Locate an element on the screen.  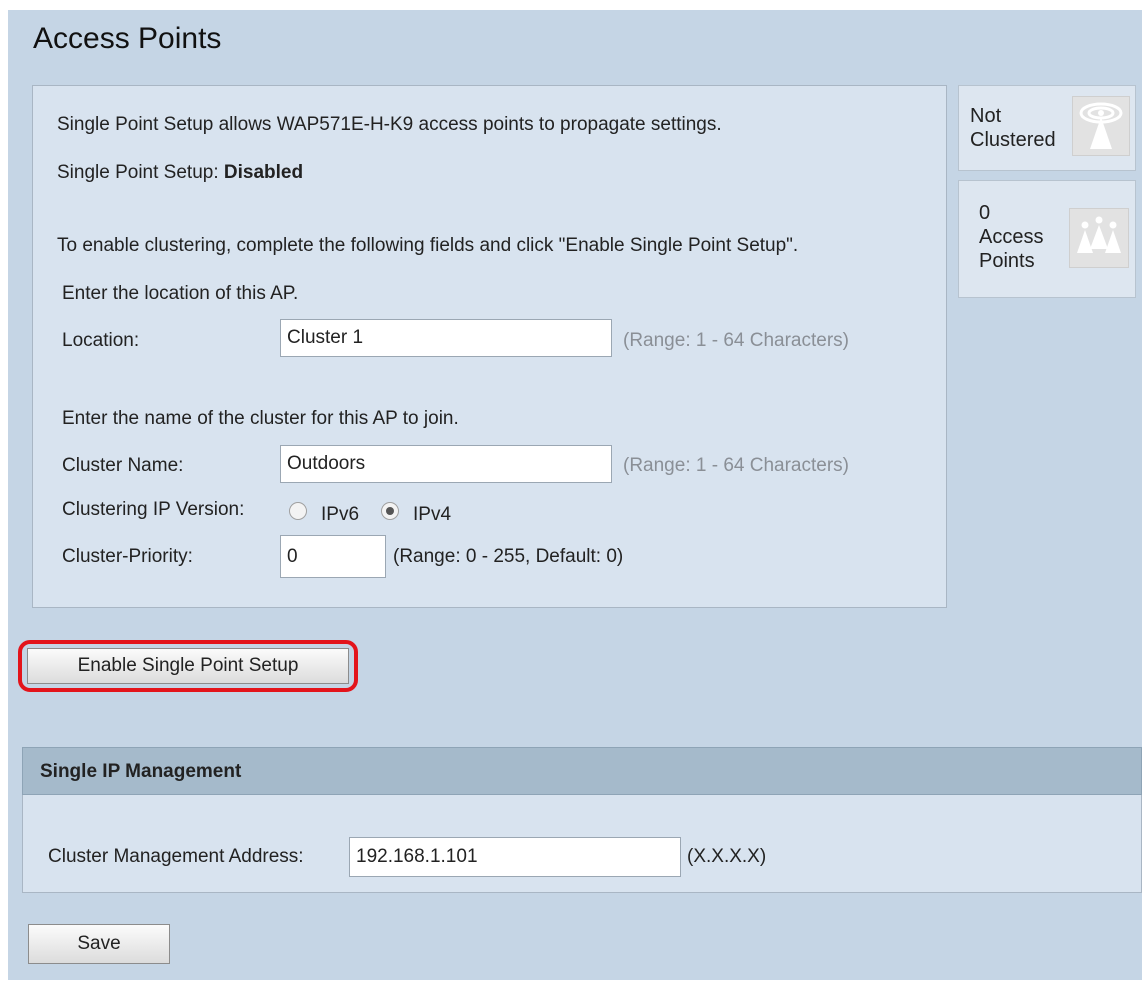
cluster-status-card: Not Clustered is located at coordinates (1047, 128).